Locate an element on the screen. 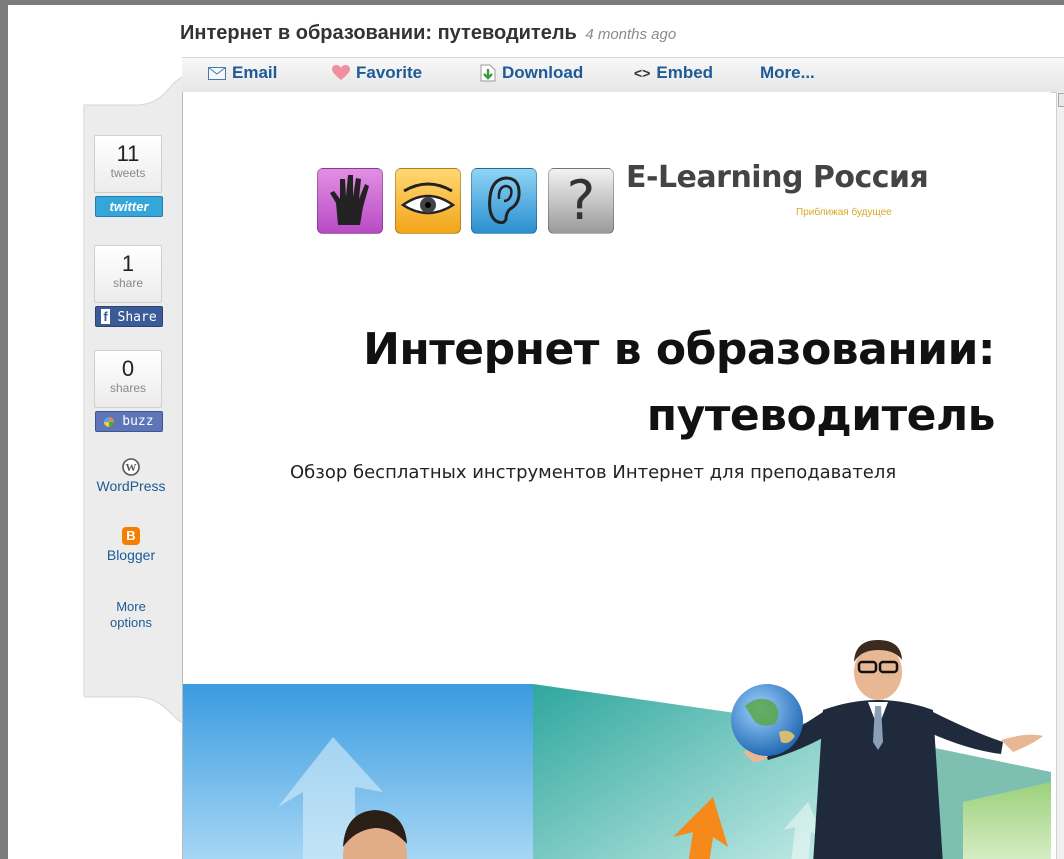  twitter-button: twitter is located at coordinates (129, 206).